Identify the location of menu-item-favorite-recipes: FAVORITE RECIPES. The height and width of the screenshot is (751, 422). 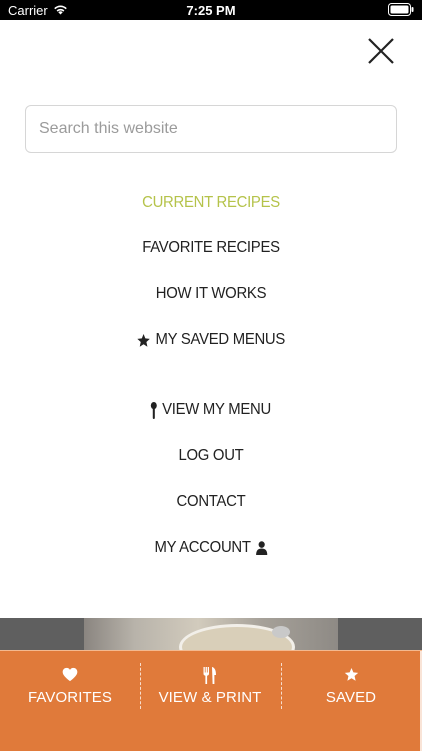
(211, 248).